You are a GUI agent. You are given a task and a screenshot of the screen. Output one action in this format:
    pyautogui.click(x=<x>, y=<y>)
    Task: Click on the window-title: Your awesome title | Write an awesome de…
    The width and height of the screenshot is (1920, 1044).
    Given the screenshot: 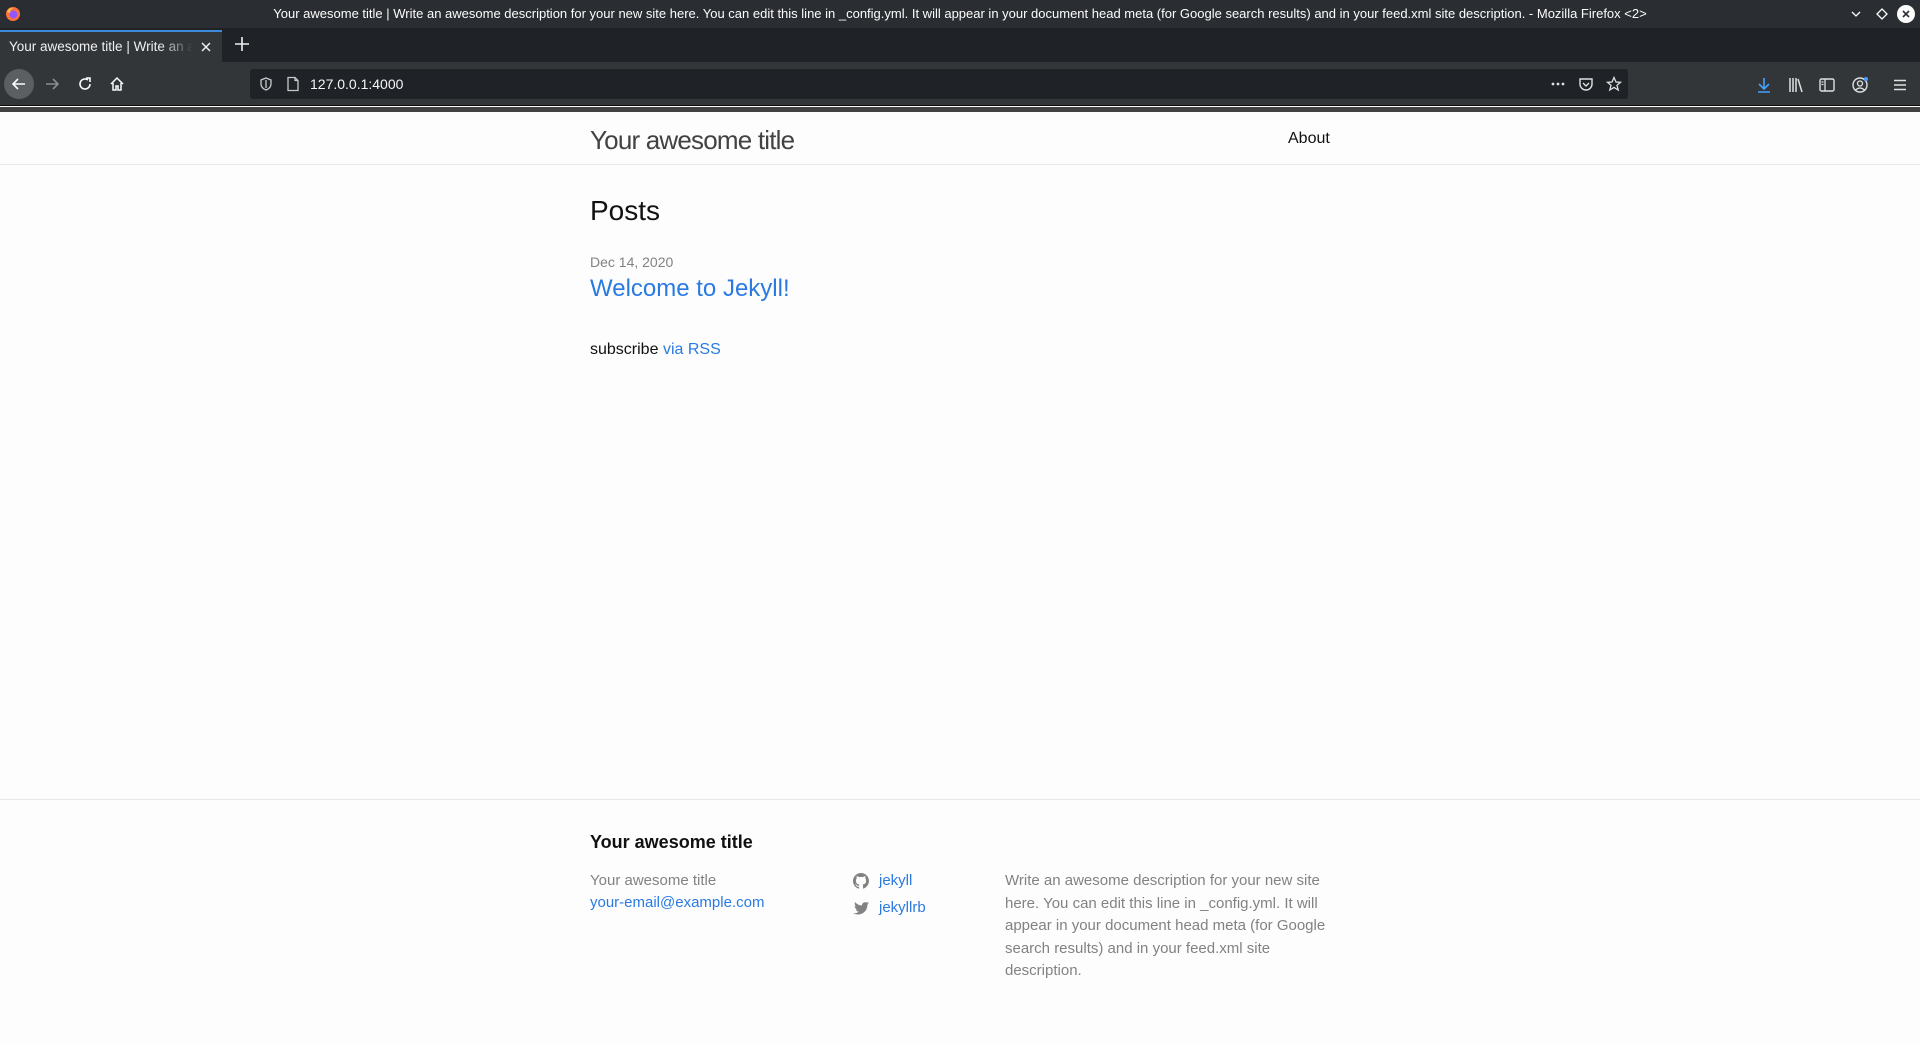 What is the action you would take?
    pyautogui.click(x=960, y=13)
    